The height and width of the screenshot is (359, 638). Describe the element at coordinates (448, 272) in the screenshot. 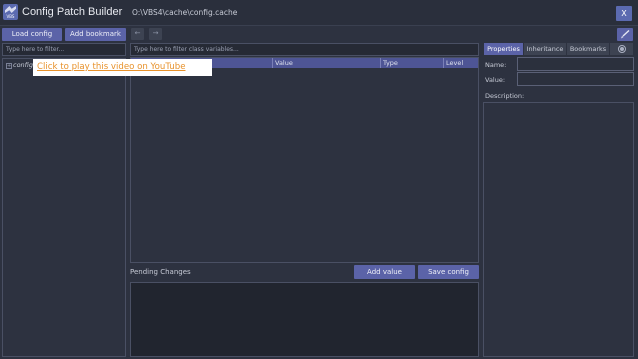

I see `save-config-button: Save config` at that location.